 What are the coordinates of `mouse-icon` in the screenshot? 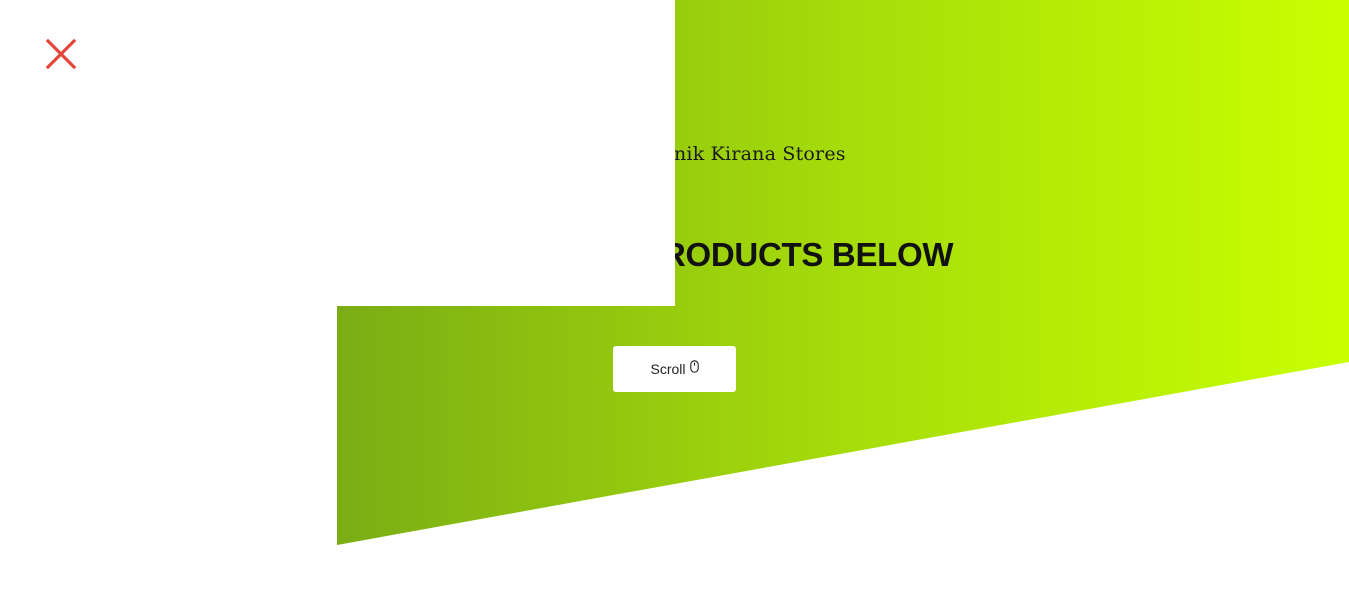 It's located at (694, 366).